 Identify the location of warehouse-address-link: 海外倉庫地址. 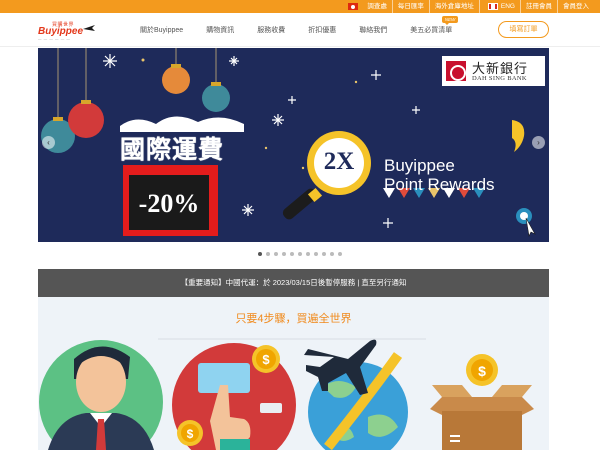
(453, 6).